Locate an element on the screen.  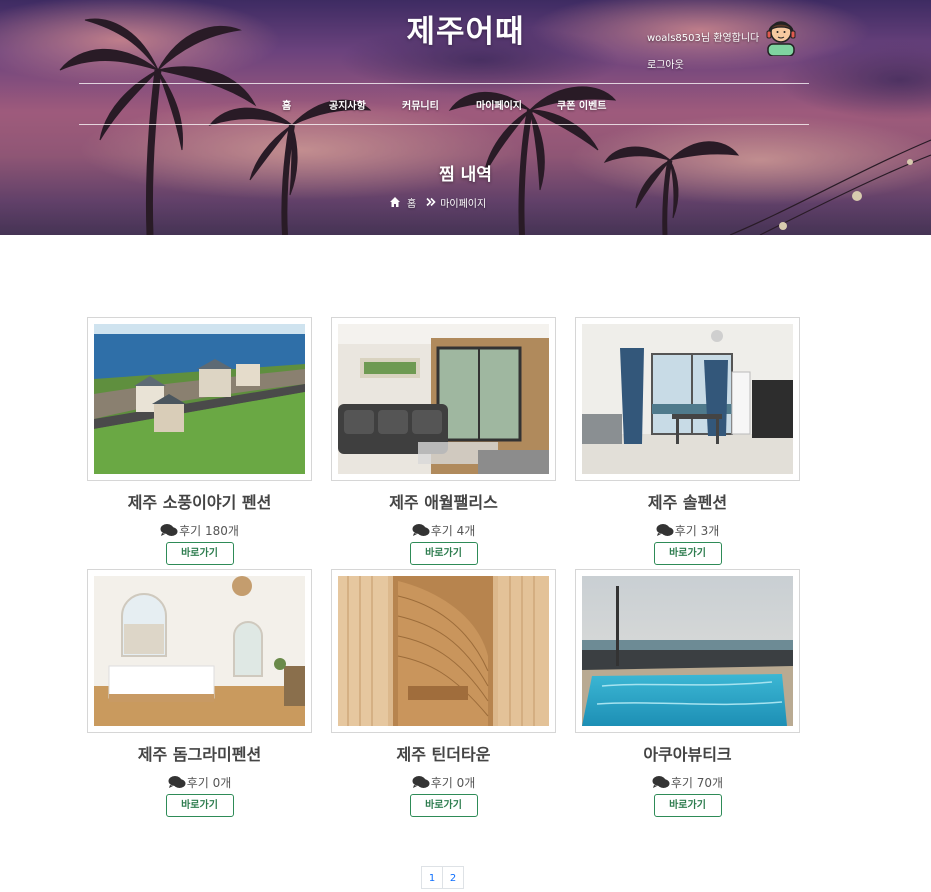
user-avatar-icon is located at coordinates (781, 36).